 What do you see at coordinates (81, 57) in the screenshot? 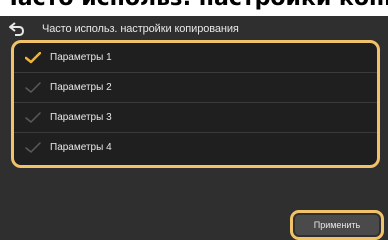
I see `list-item-label: Параметры 1` at bounding box center [81, 57].